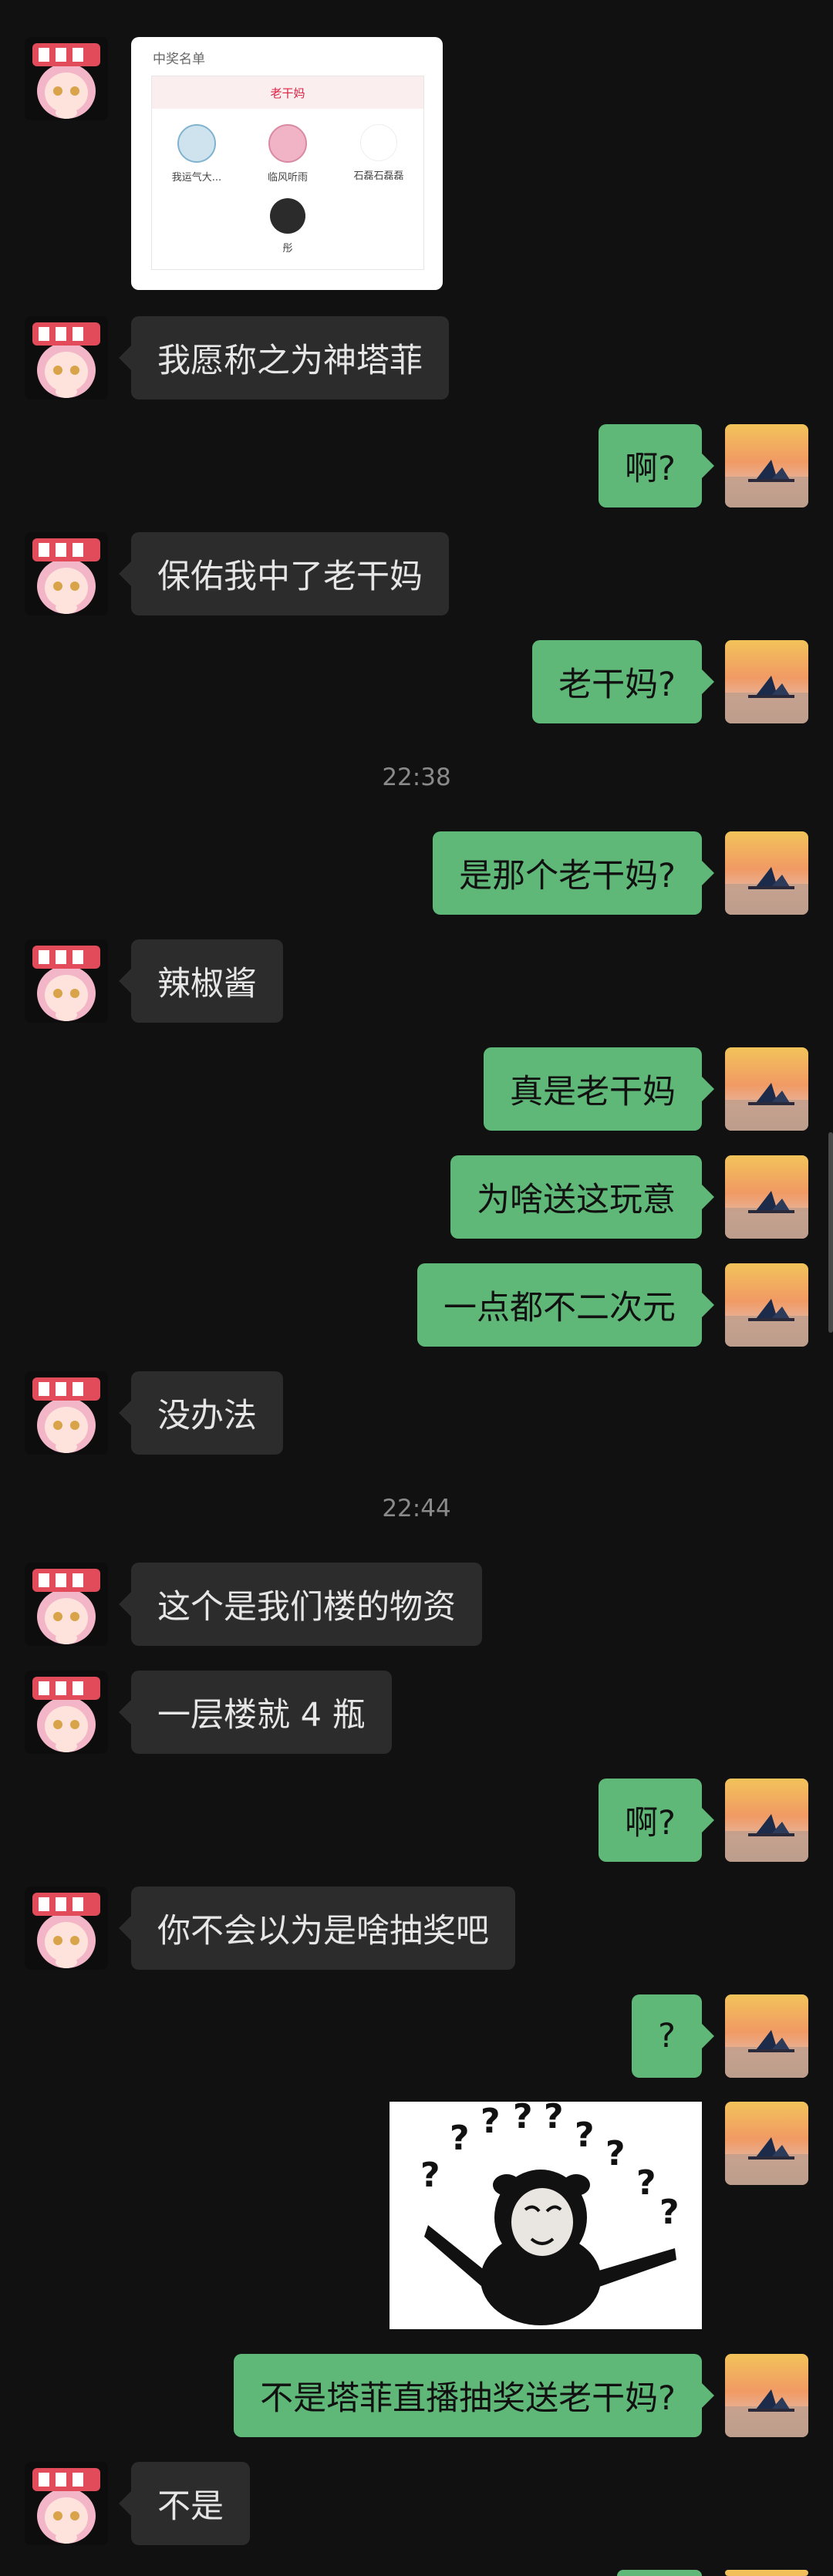 The height and width of the screenshot is (2576, 833). Describe the element at coordinates (582, 1197) in the screenshot. I see `message-bubble: 为啥送这玩意` at that location.